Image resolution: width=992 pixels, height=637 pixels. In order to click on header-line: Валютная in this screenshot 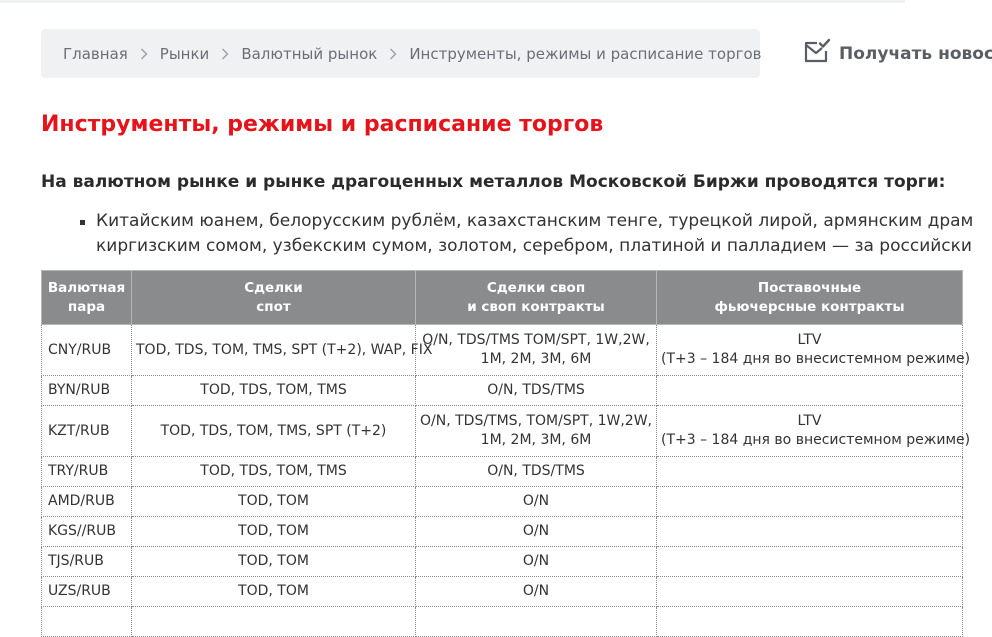, I will do `click(86, 287)`.